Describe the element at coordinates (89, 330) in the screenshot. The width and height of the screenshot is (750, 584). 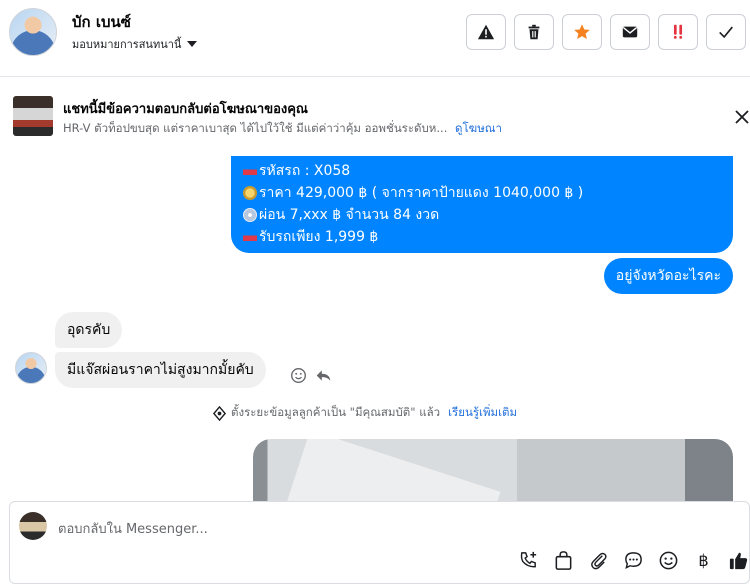
I see `received-message: อุดรคับ` at that location.